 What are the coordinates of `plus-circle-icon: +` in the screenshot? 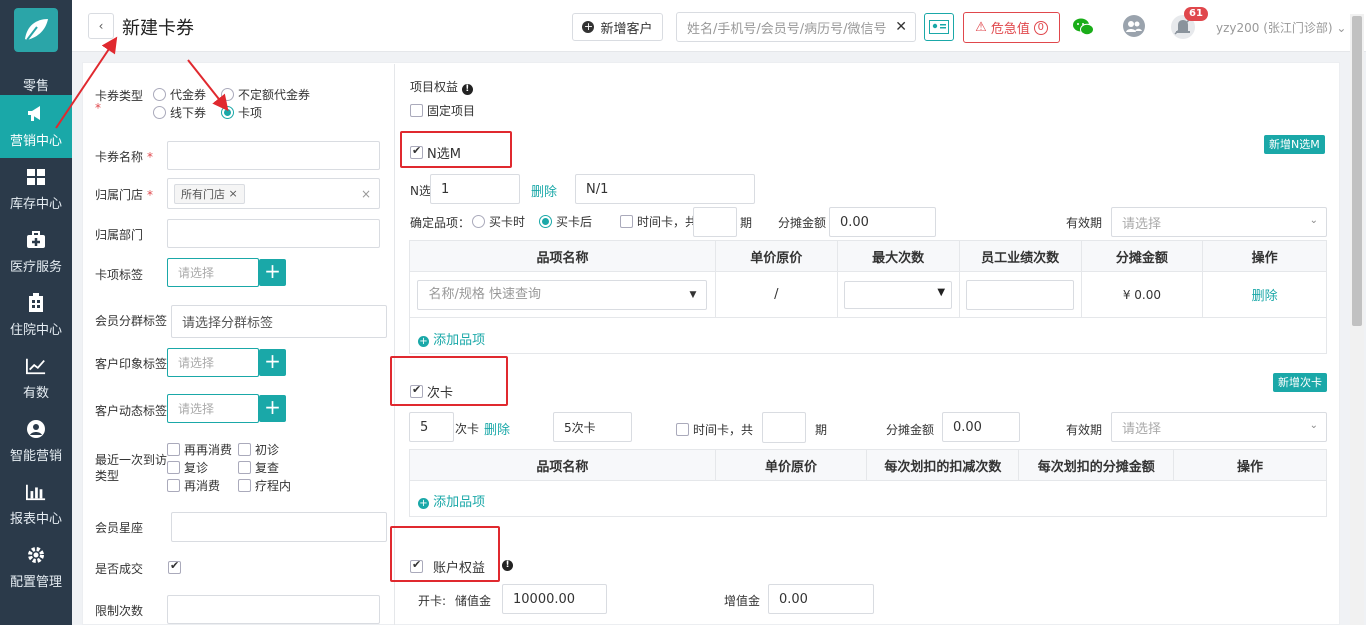 It's located at (423, 341).